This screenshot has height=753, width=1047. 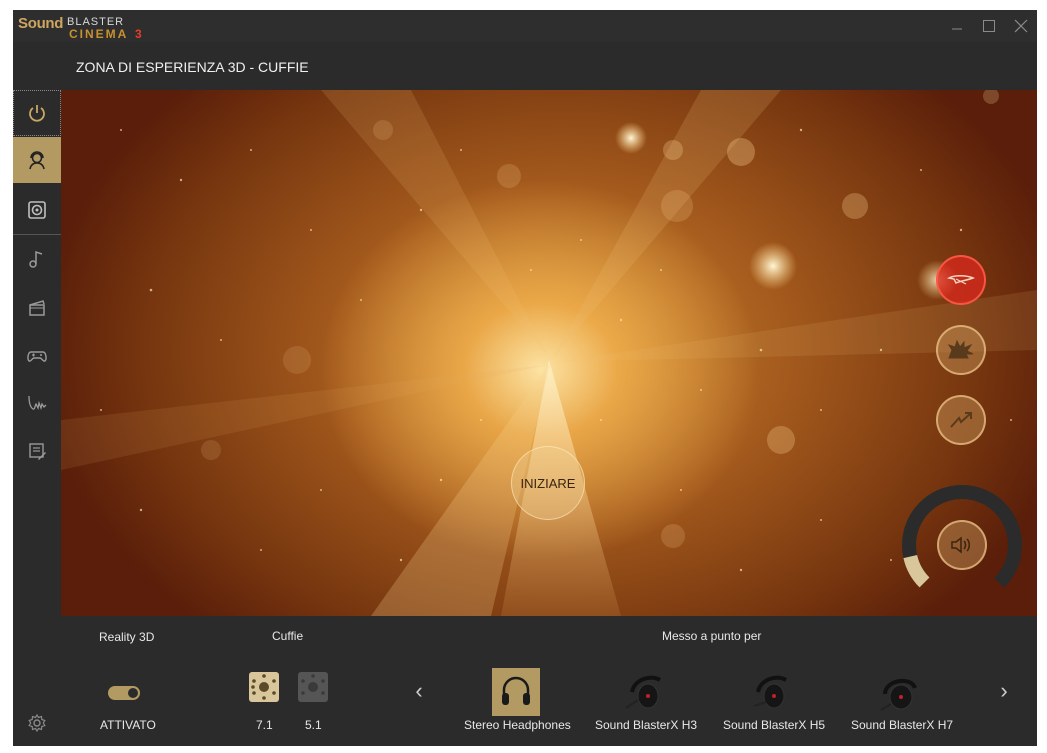 What do you see at coordinates (774, 725) in the screenshot?
I see `headphone-h5-label: Sound BlasterX H5` at bounding box center [774, 725].